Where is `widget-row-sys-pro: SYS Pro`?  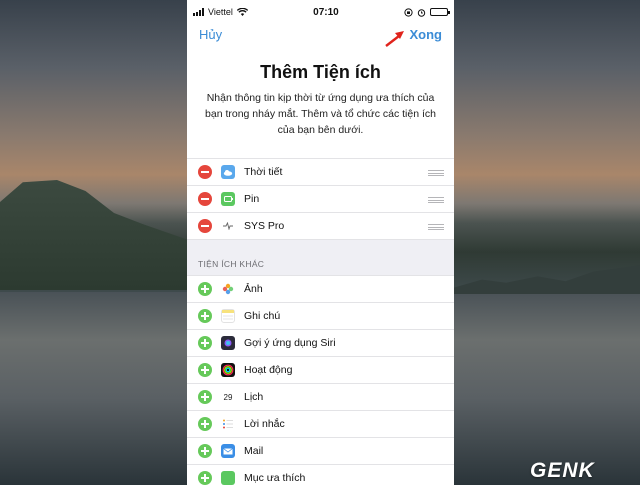 widget-row-sys-pro: SYS Pro is located at coordinates (320, 226).